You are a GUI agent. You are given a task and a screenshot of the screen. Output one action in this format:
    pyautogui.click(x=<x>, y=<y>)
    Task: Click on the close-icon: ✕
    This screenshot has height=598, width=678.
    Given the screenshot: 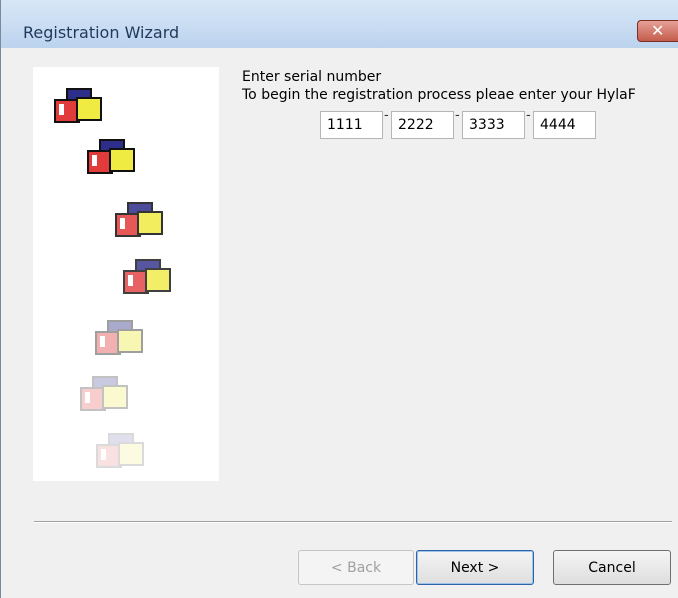 What is the action you would take?
    pyautogui.click(x=658, y=30)
    